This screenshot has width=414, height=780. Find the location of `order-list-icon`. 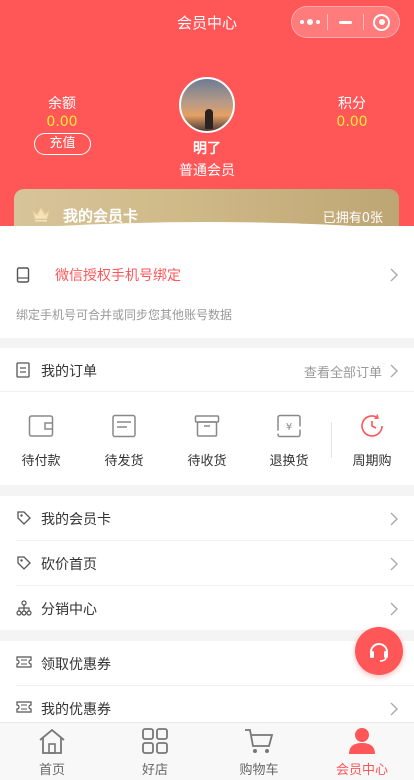

order-list-icon is located at coordinates (23, 370).